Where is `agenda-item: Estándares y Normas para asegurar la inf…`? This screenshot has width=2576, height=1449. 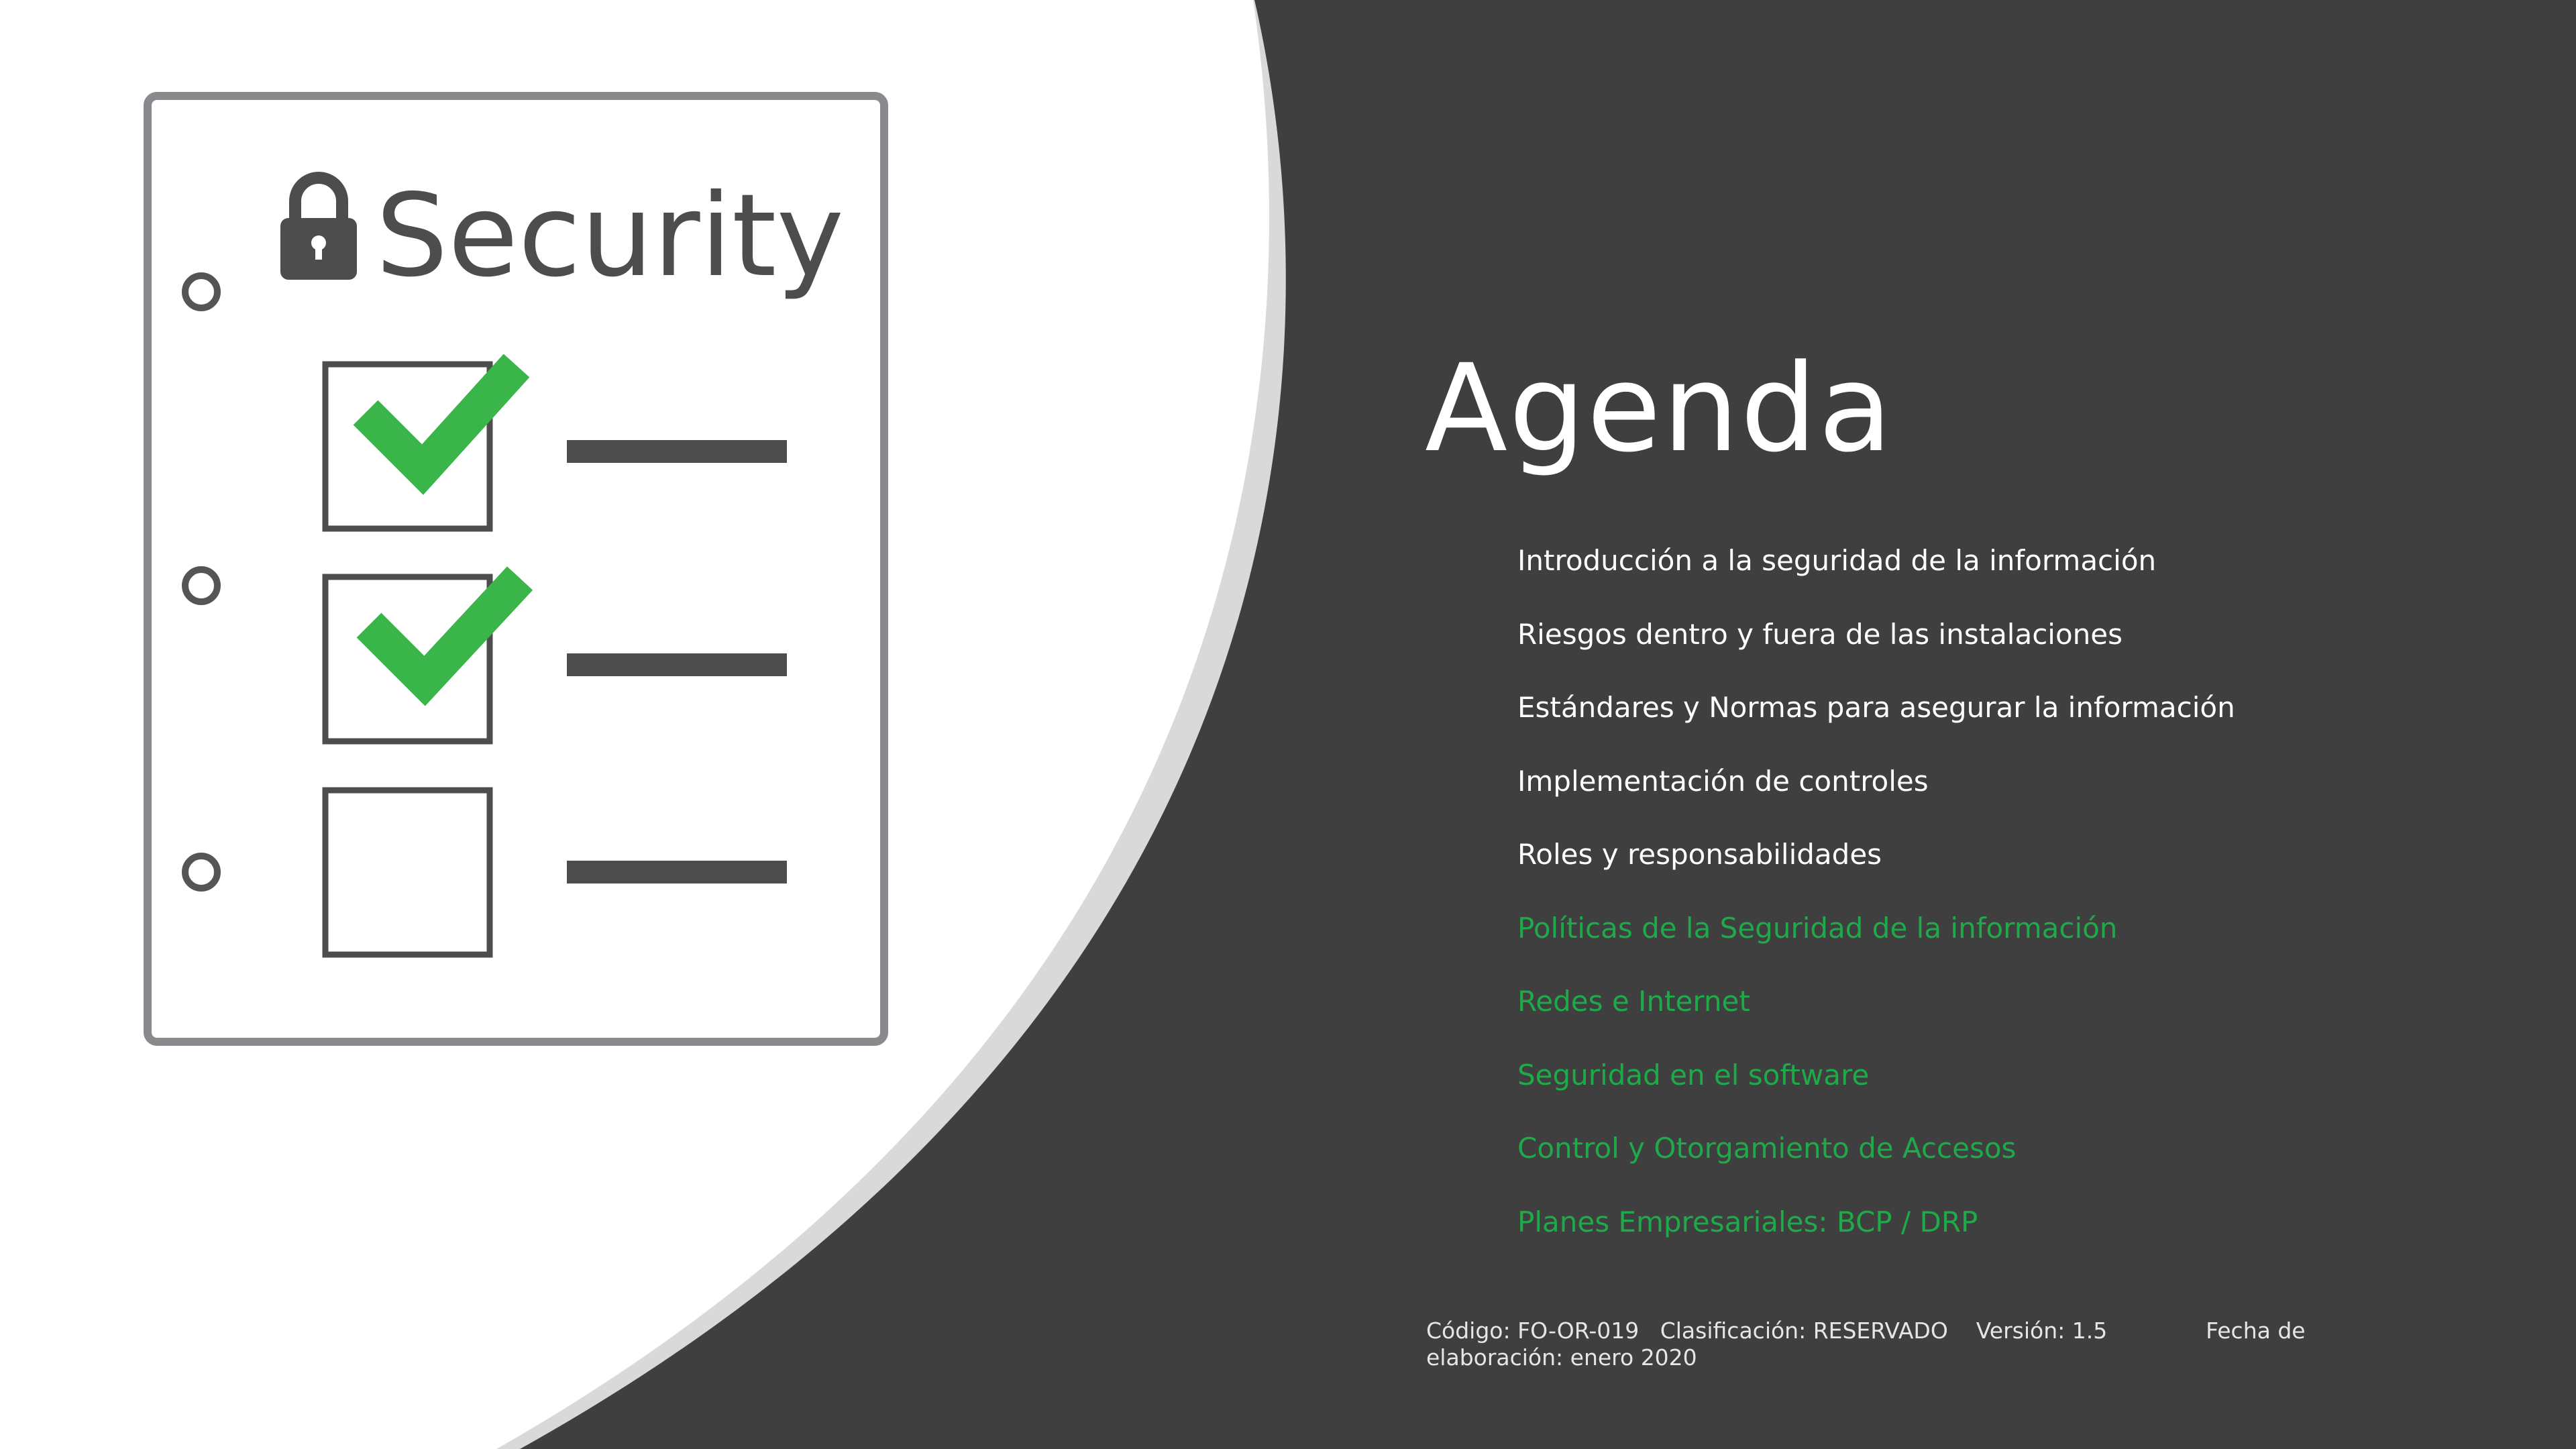 agenda-item: Estándares y Normas para asegurar la inf… is located at coordinates (1876, 707).